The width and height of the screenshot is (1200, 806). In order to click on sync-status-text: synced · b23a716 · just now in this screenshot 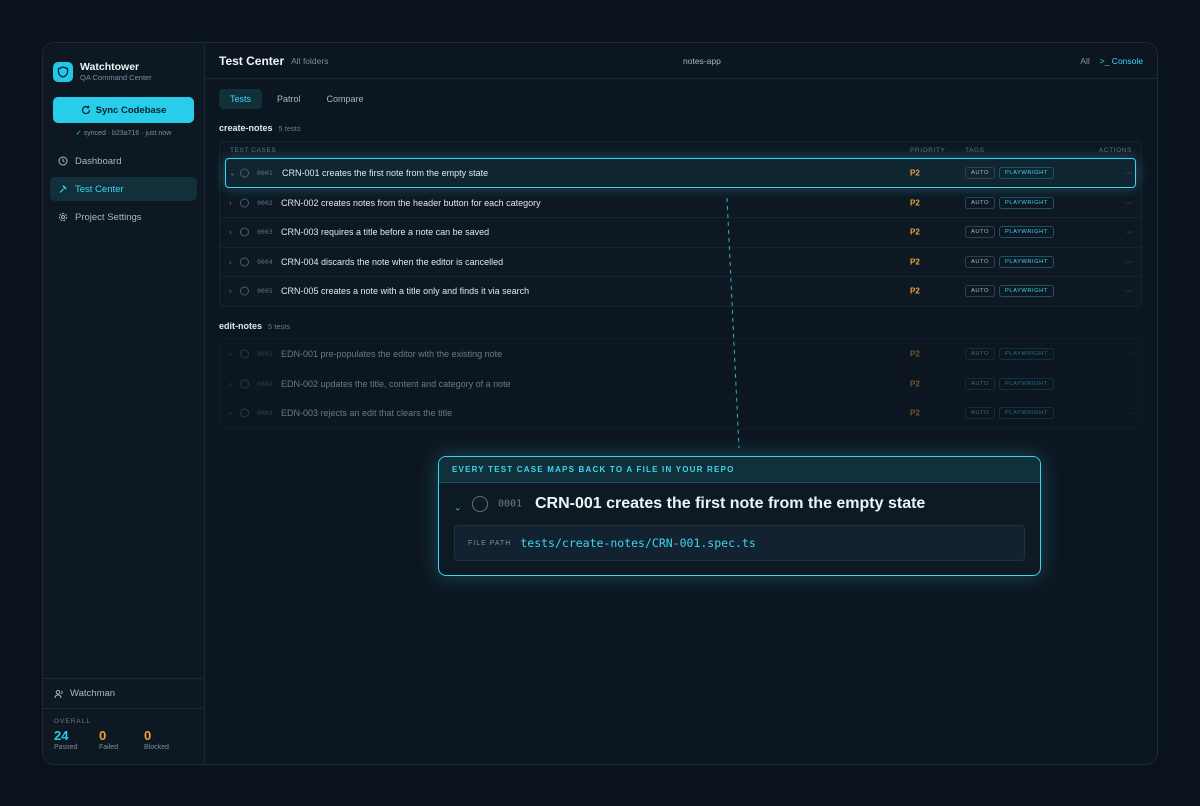, I will do `click(127, 133)`.